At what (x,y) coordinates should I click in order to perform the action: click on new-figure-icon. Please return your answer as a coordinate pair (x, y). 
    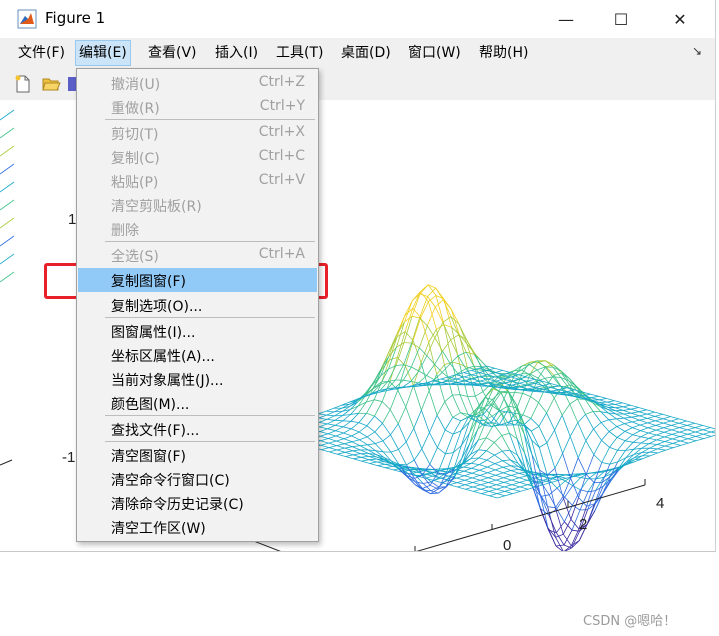
    Looking at the image, I should click on (23, 84).